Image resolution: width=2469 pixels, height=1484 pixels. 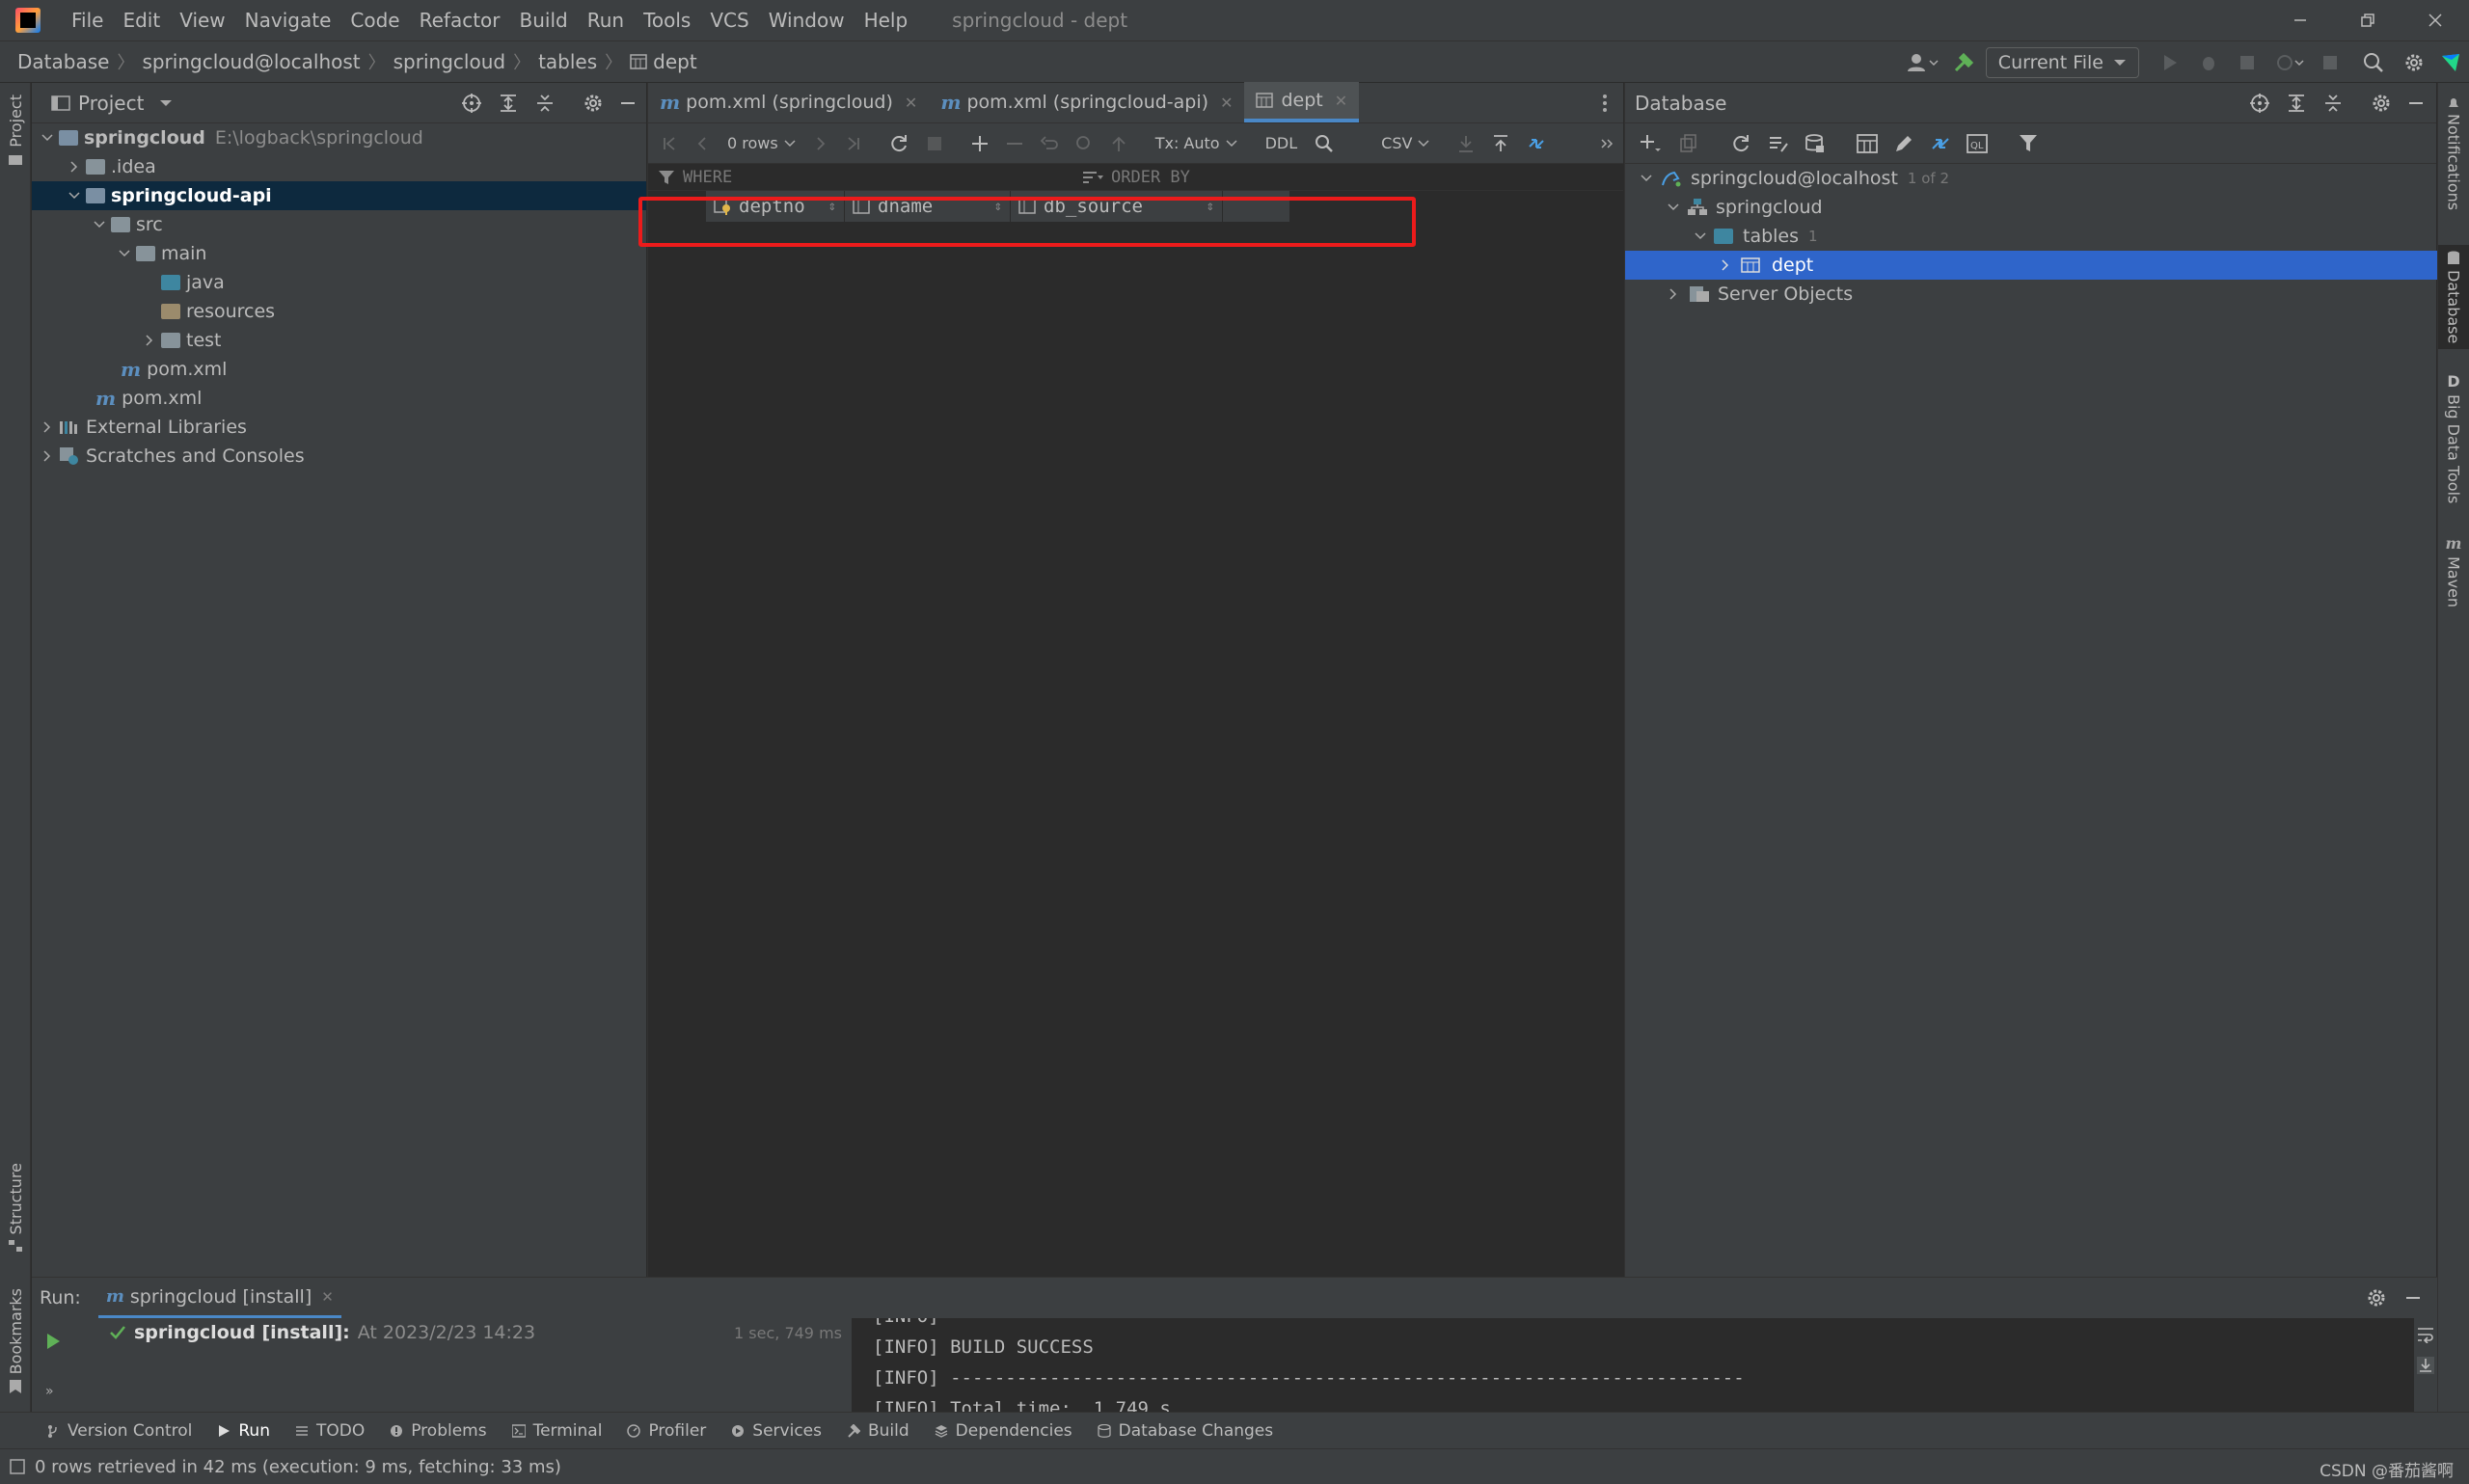 I want to click on next-page-button, so click(x=820, y=143).